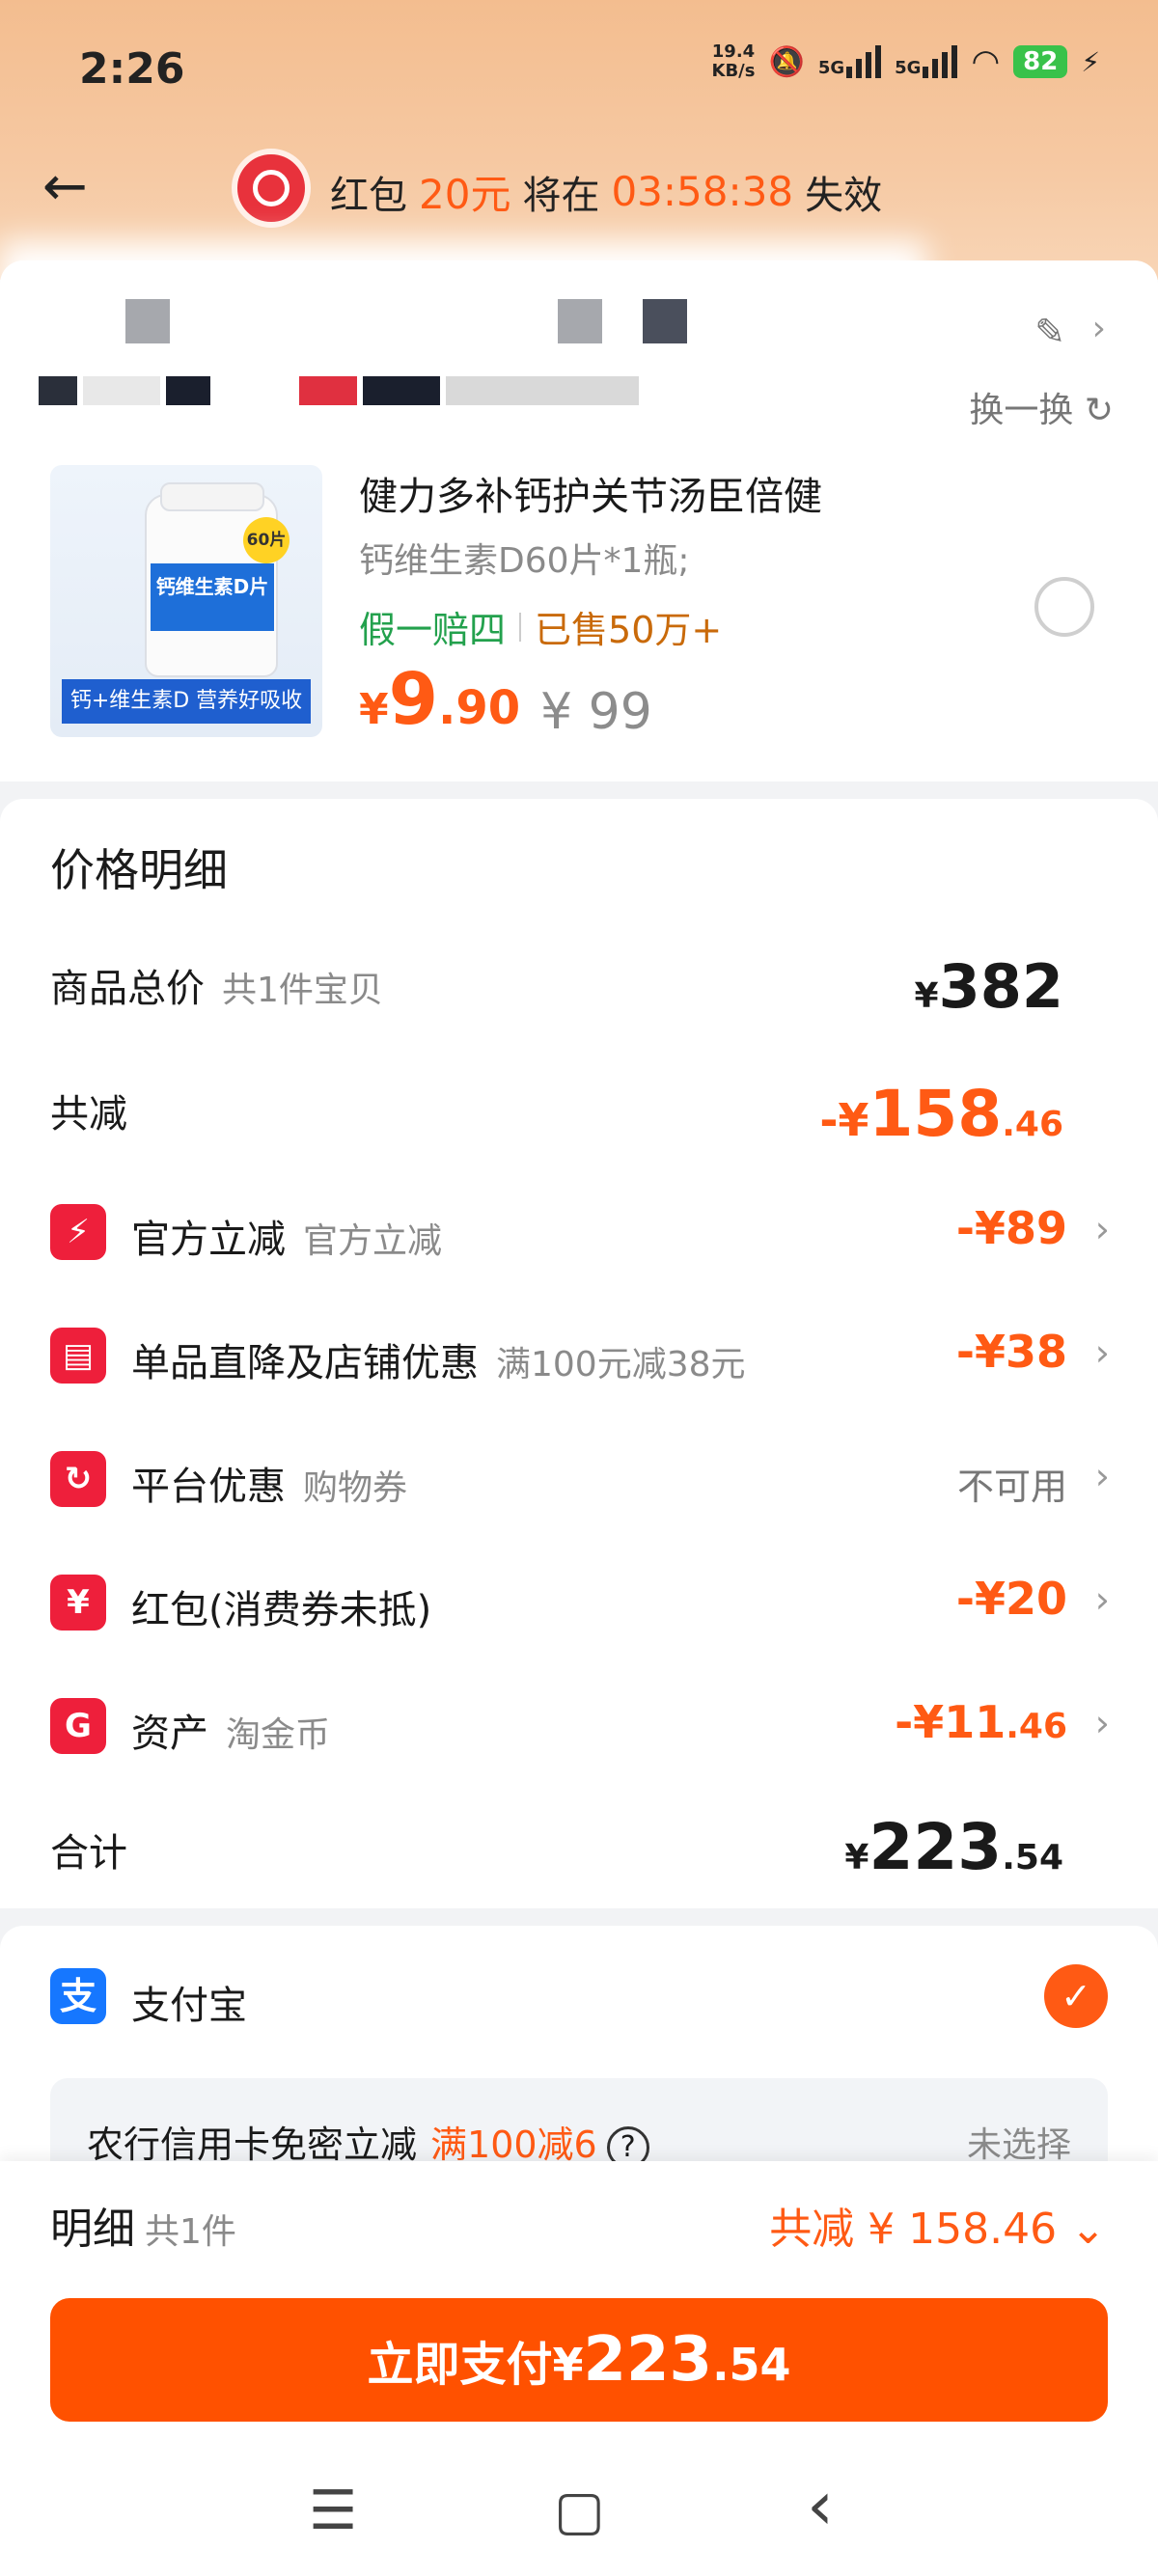 The width and height of the screenshot is (1158, 2576). I want to click on total-sub: 共1件宝贝, so click(302, 991).